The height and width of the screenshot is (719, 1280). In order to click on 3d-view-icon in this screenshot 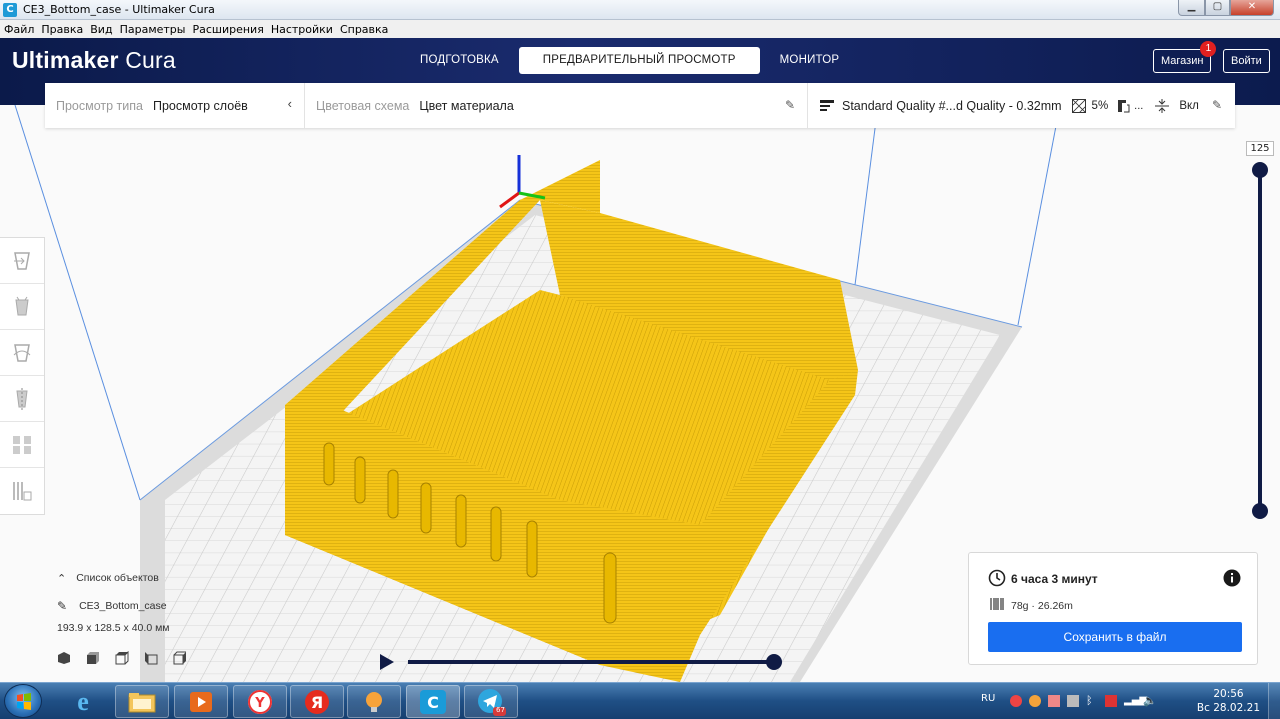, I will do `click(64, 658)`.